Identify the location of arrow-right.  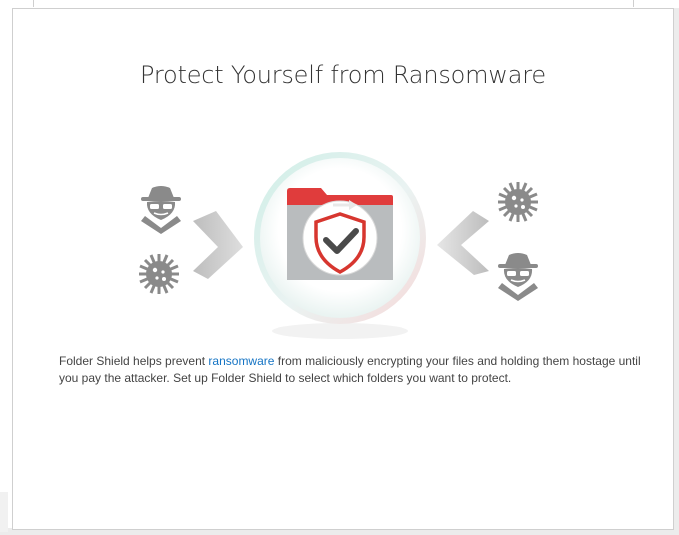
(463, 243).